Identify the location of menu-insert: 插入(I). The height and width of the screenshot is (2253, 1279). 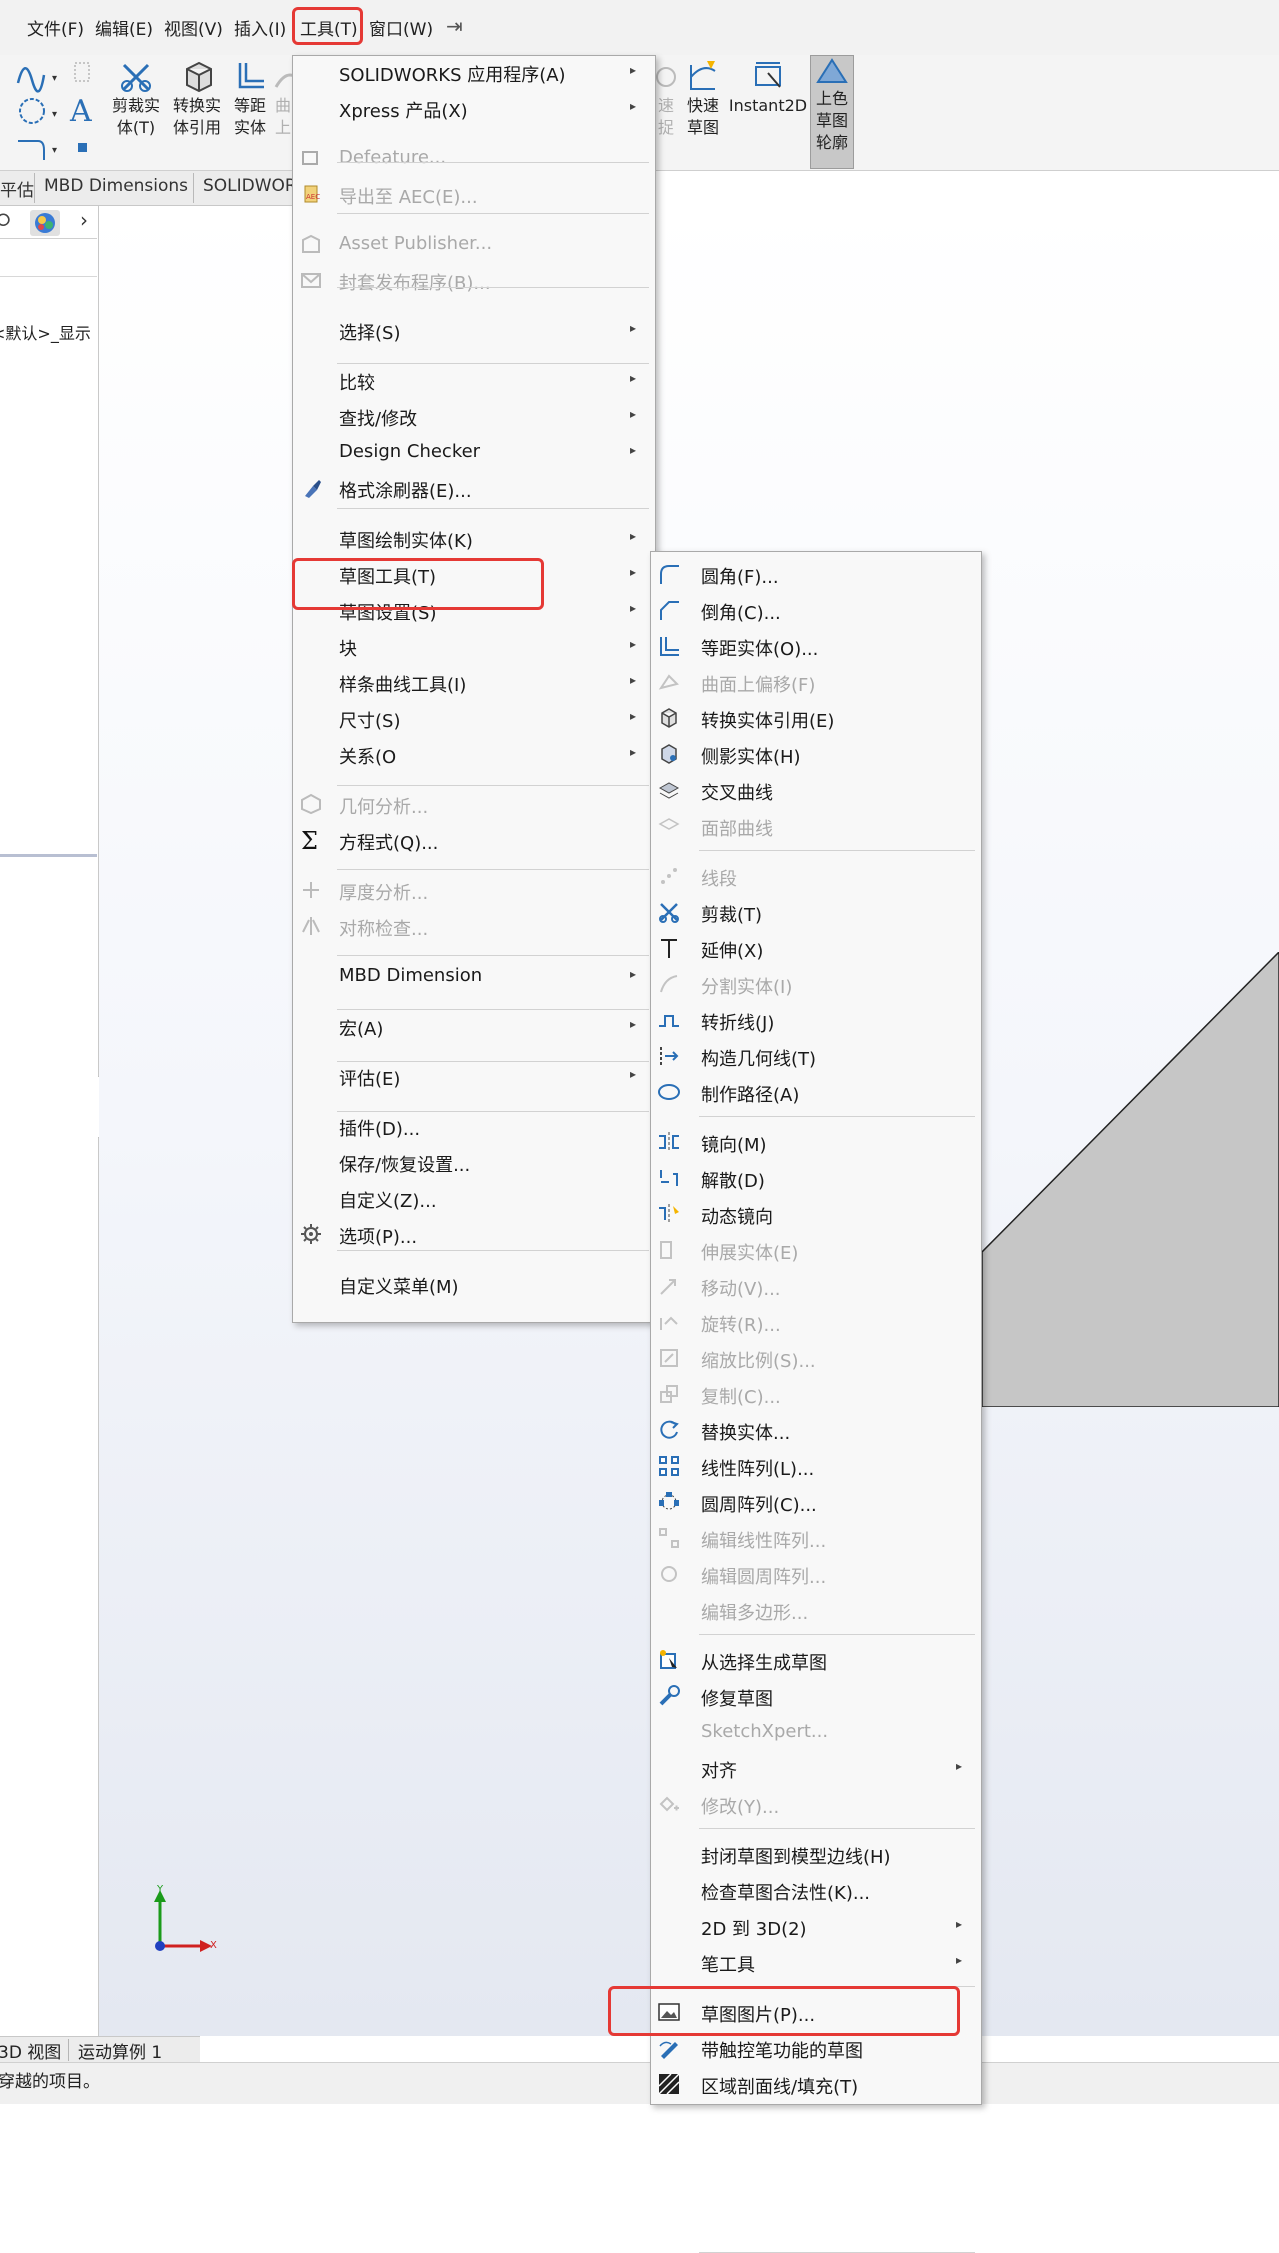
(260, 27).